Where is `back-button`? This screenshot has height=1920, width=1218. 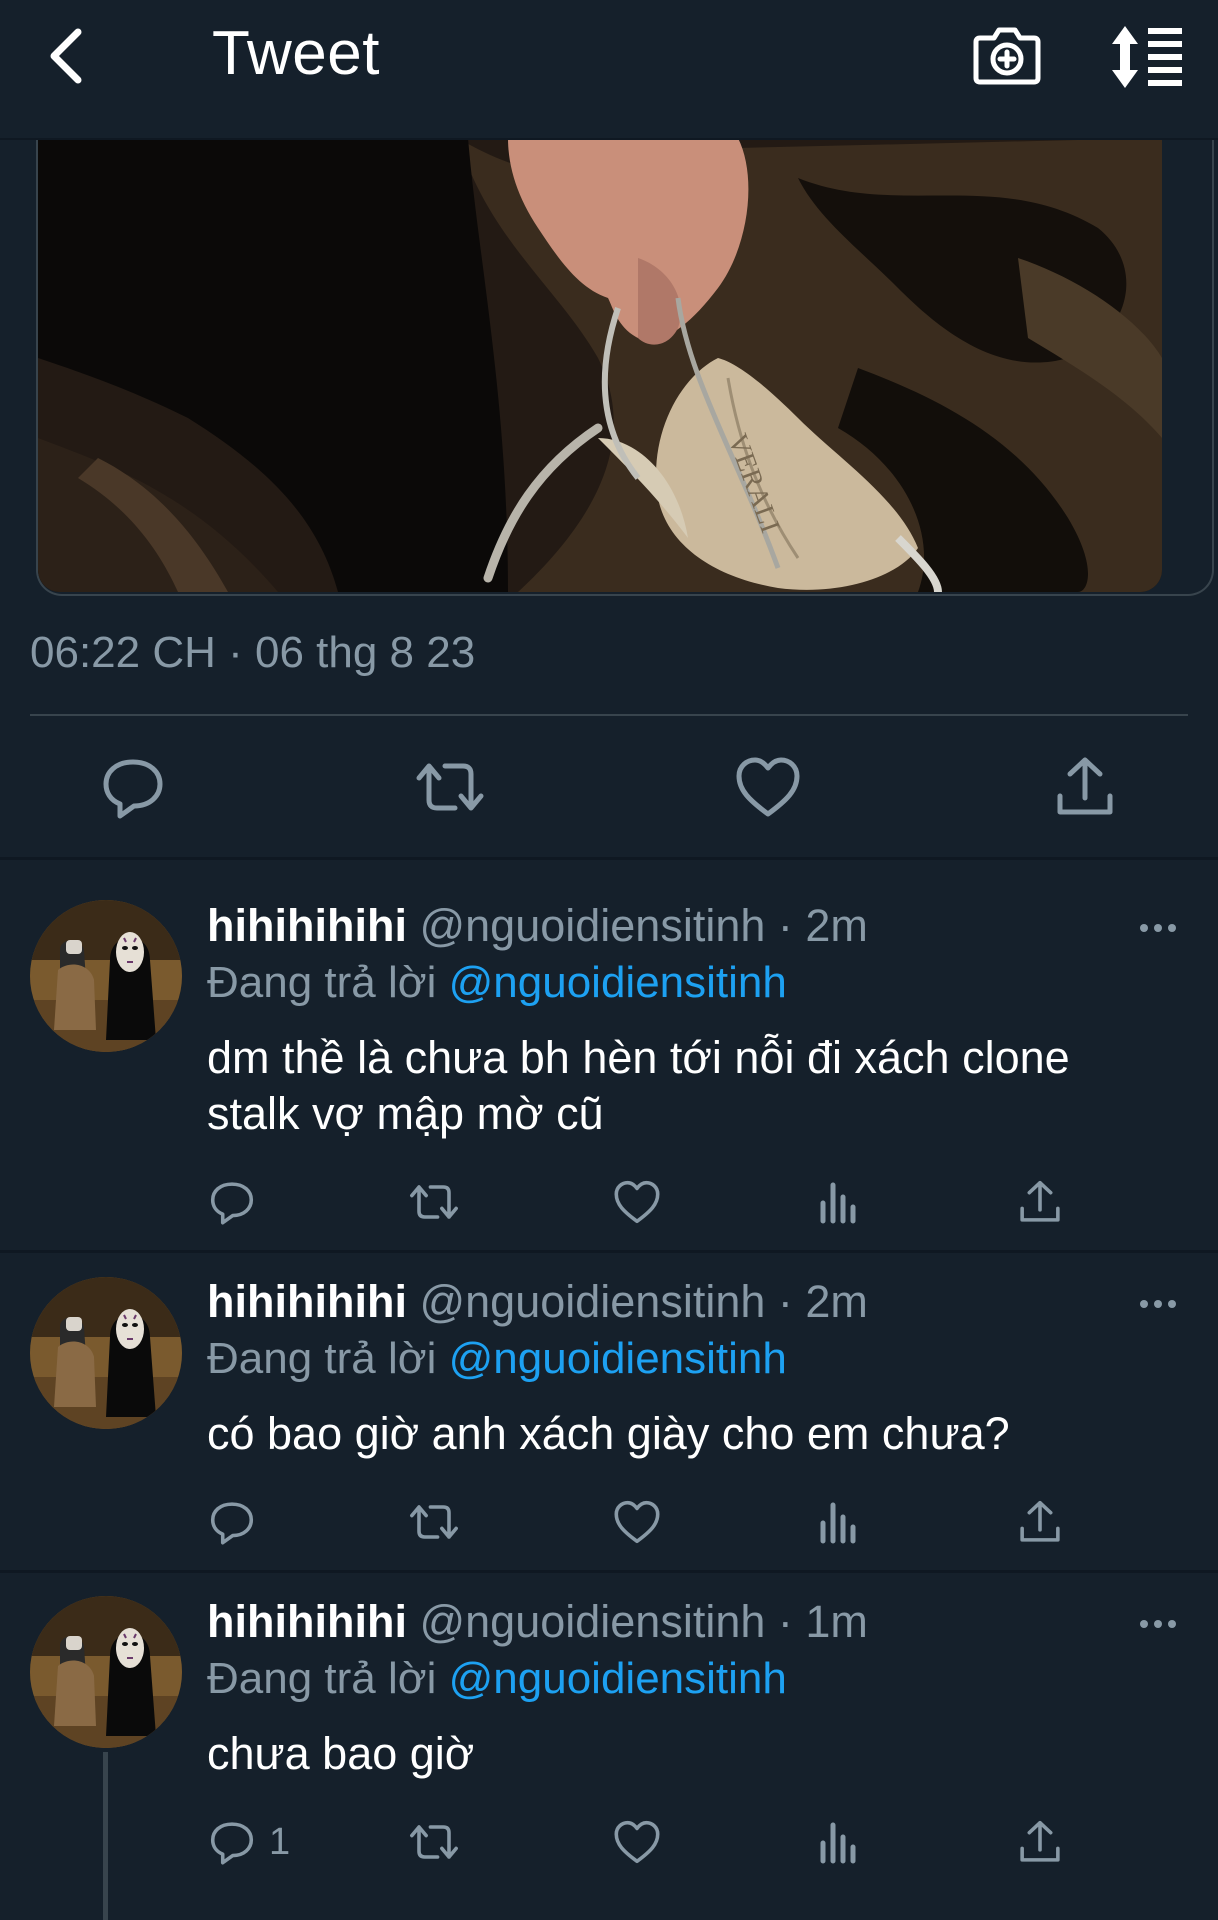
back-button is located at coordinates (66, 56).